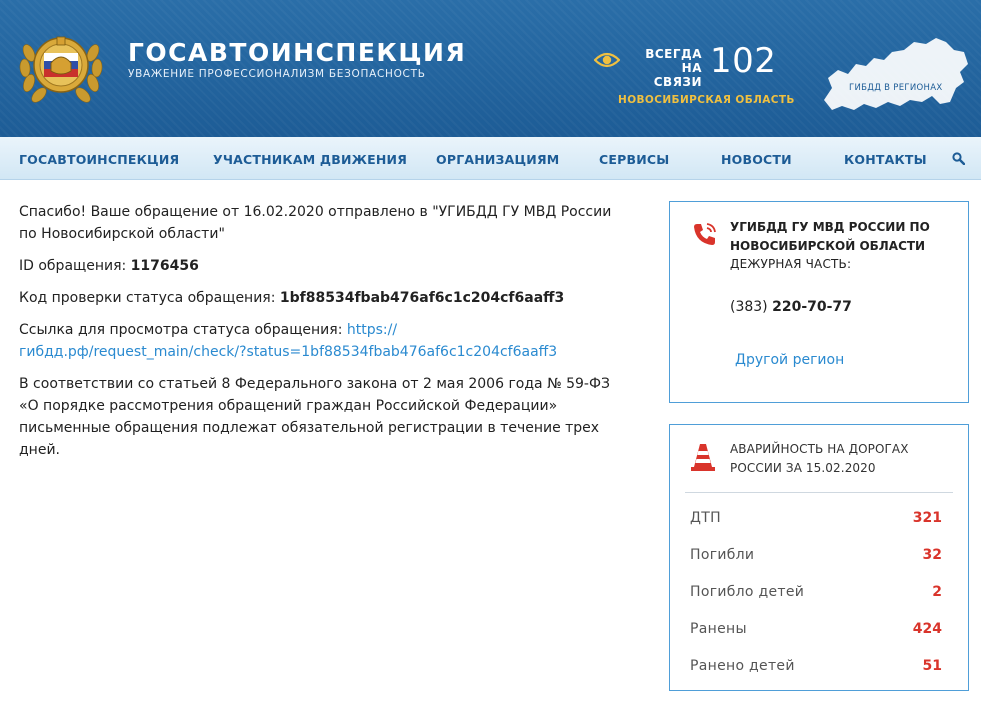  Describe the element at coordinates (894, 75) in the screenshot. I see `russia-map-icon` at that location.